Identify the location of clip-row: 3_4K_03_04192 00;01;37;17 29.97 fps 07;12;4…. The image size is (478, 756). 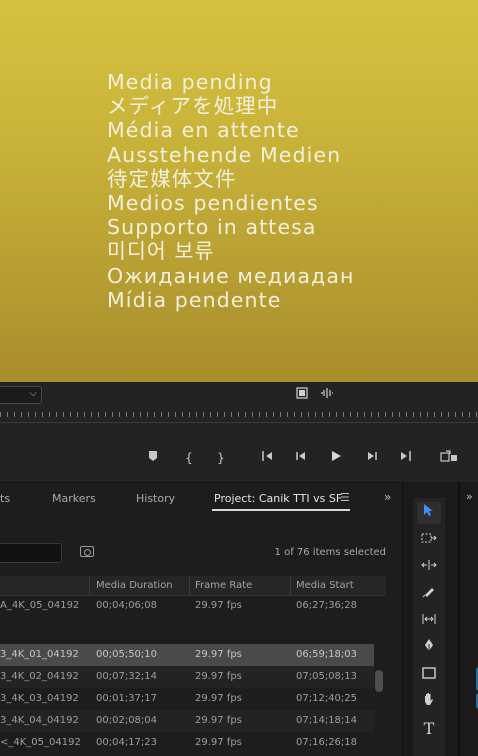
(187, 699).